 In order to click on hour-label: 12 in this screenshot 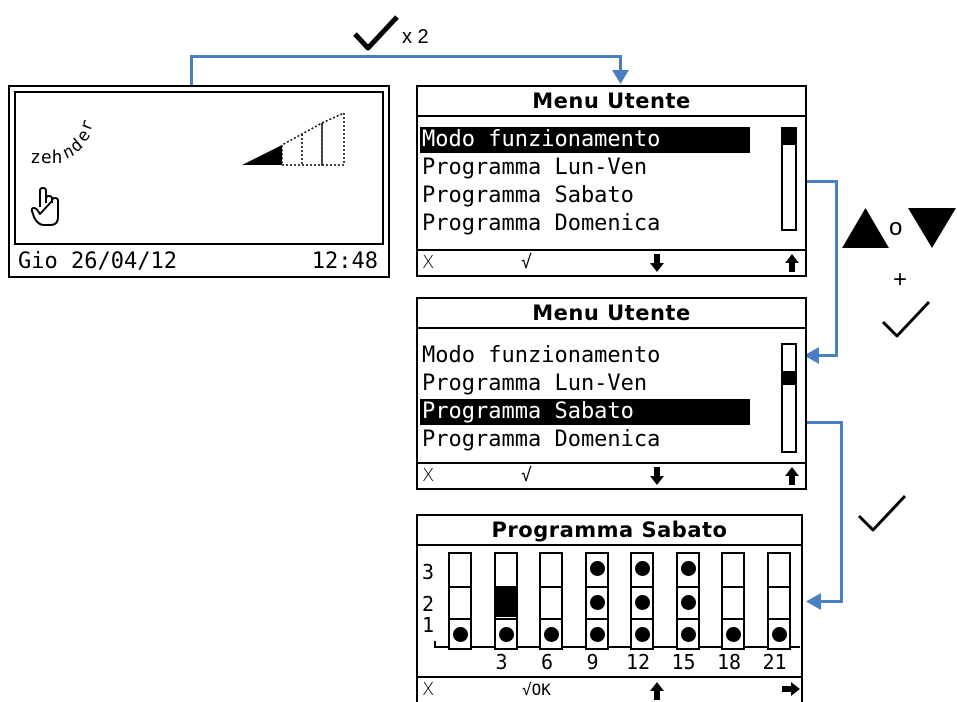, I will do `click(638, 662)`.